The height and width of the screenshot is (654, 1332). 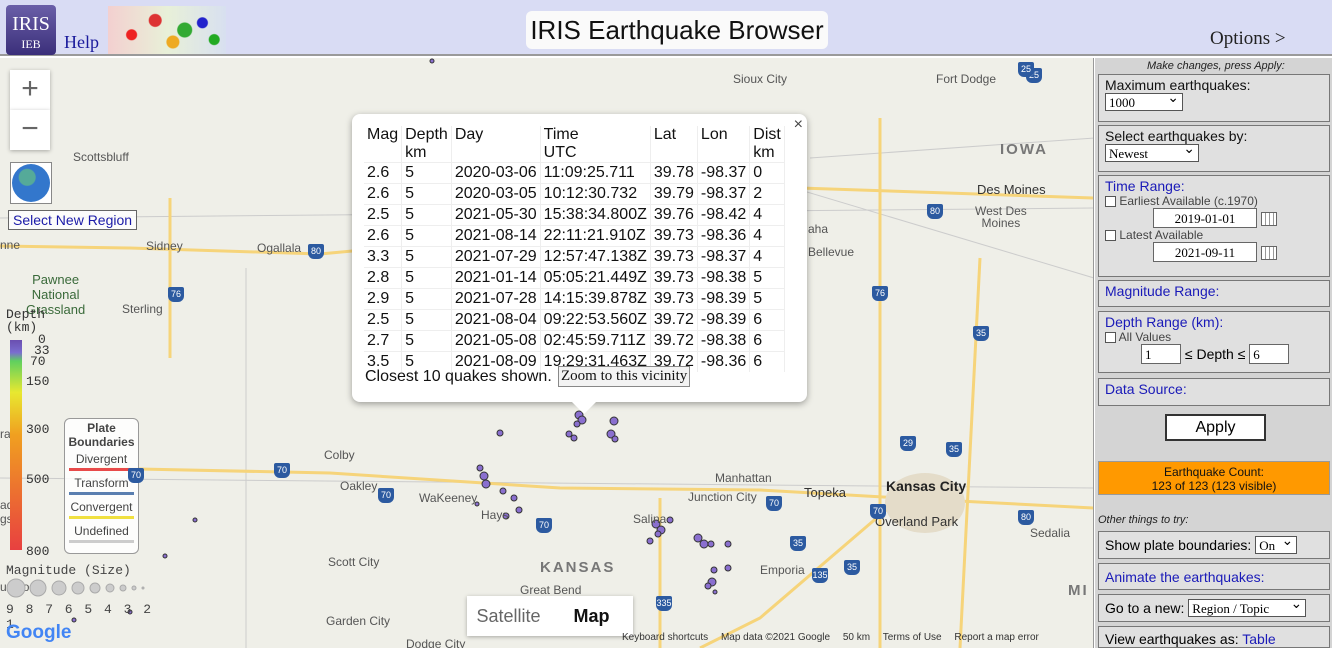 What do you see at coordinates (674, 278) in the screenshot?
I see `quake-table-cell: 39.73` at bounding box center [674, 278].